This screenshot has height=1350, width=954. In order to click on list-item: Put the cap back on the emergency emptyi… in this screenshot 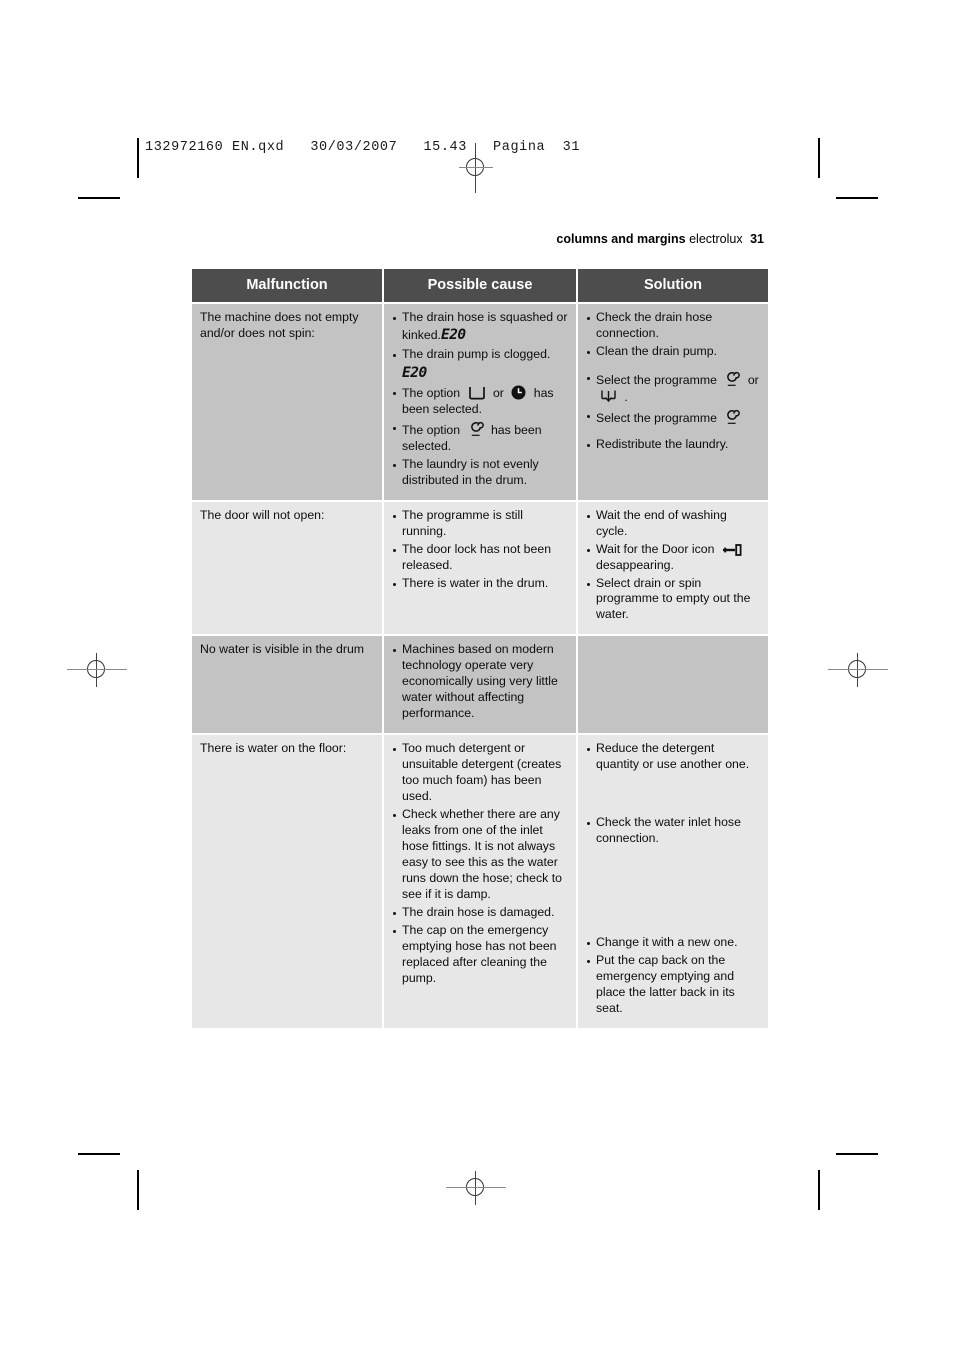, I will do `click(673, 985)`.